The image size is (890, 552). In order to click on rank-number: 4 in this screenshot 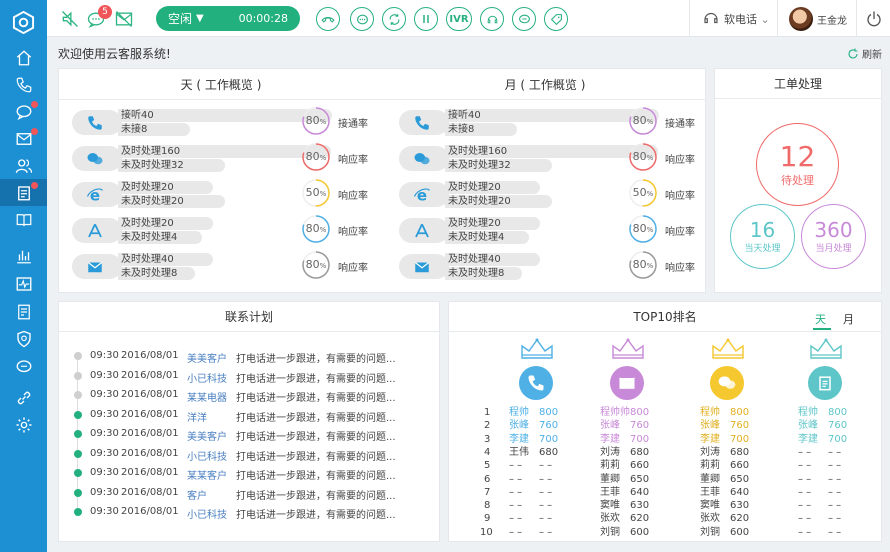, I will do `click(487, 452)`.